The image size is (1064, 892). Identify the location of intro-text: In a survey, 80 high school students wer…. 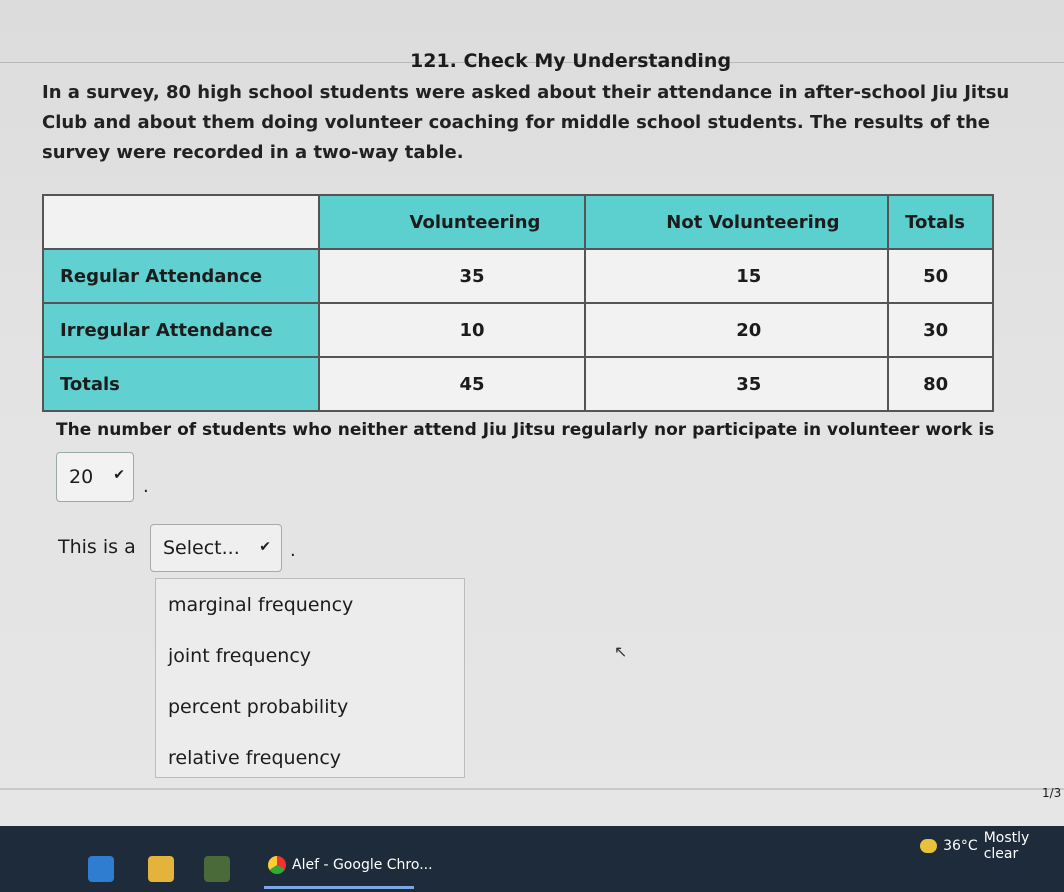
(526, 122).